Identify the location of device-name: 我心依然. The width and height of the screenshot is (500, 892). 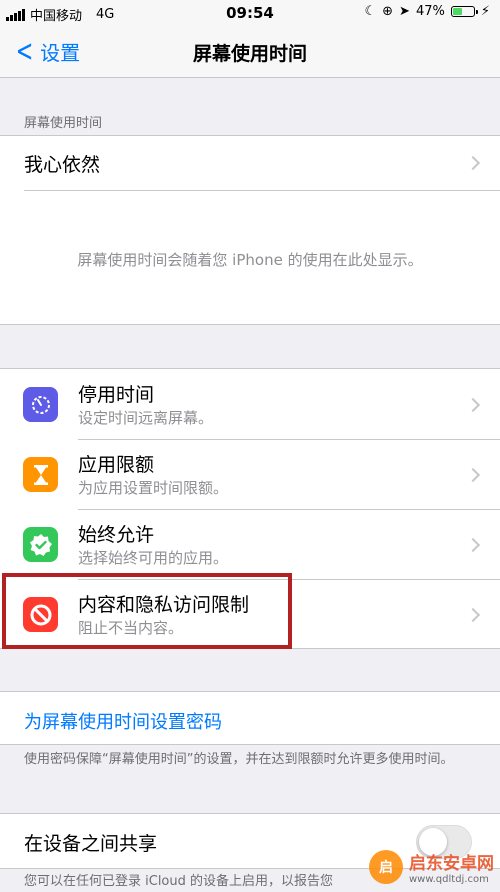
(62, 164).